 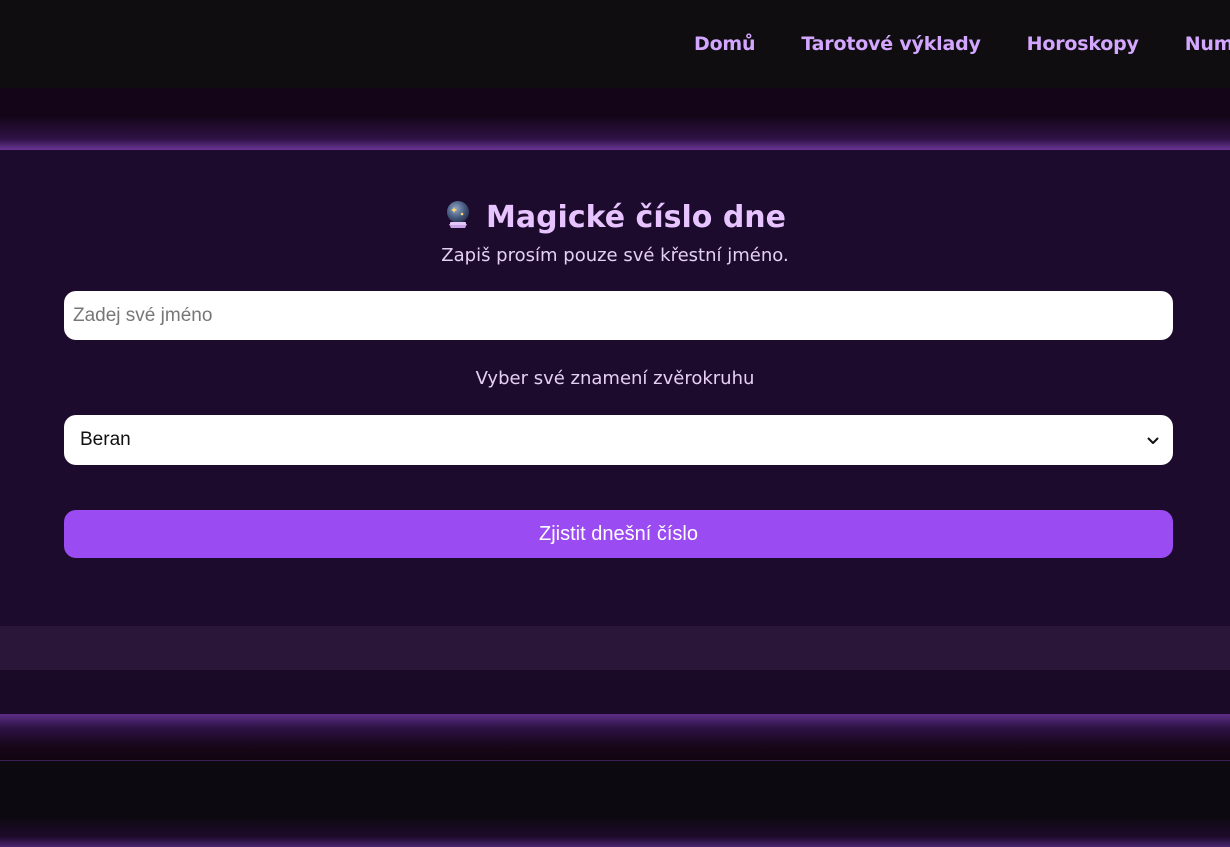 What do you see at coordinates (1153, 440) in the screenshot?
I see `chevron-down-icon` at bounding box center [1153, 440].